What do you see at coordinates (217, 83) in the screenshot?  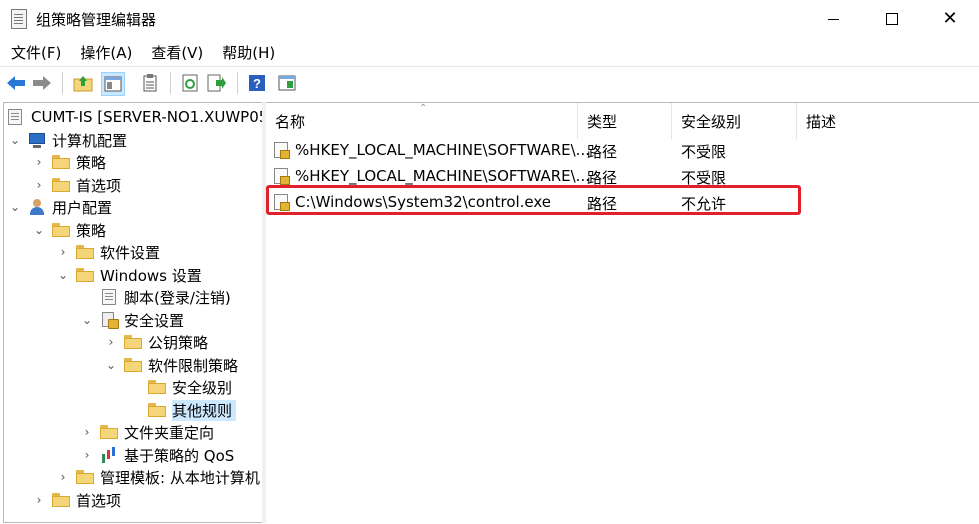 I see `export-list-button` at bounding box center [217, 83].